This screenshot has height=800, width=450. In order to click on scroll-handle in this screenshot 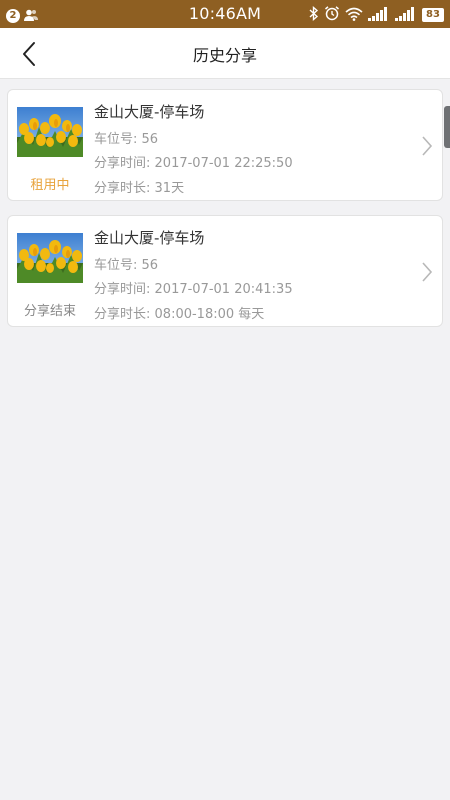, I will do `click(447, 127)`.